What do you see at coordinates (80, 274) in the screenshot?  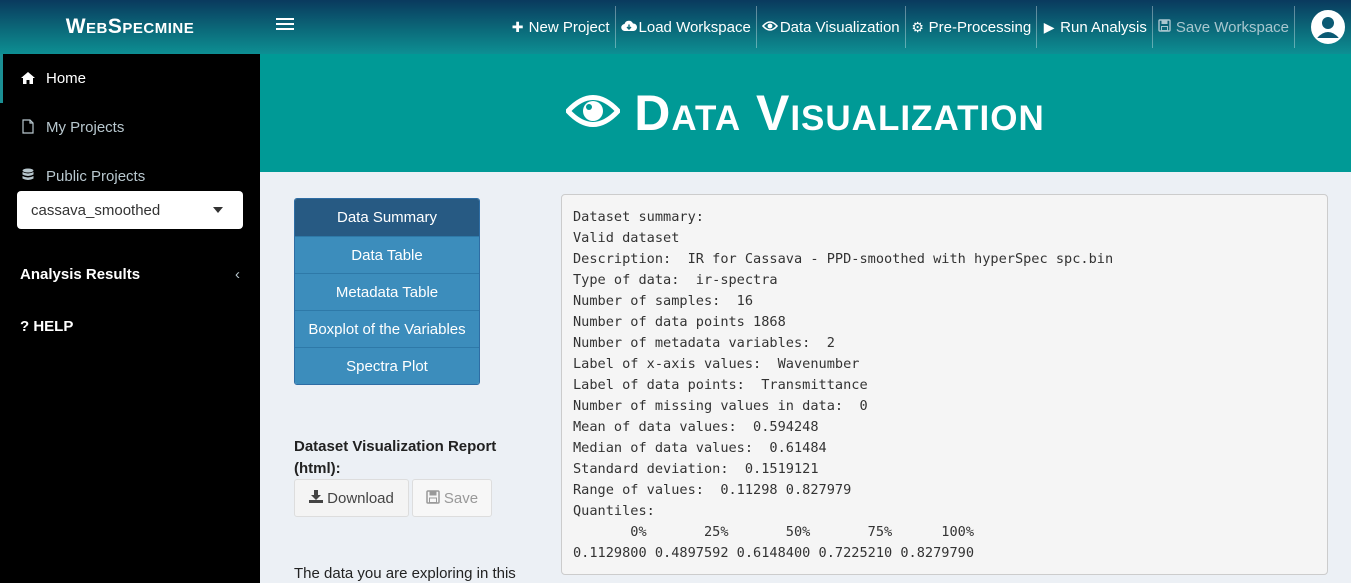 I see `sidebar-item-label: Analysis Results` at bounding box center [80, 274].